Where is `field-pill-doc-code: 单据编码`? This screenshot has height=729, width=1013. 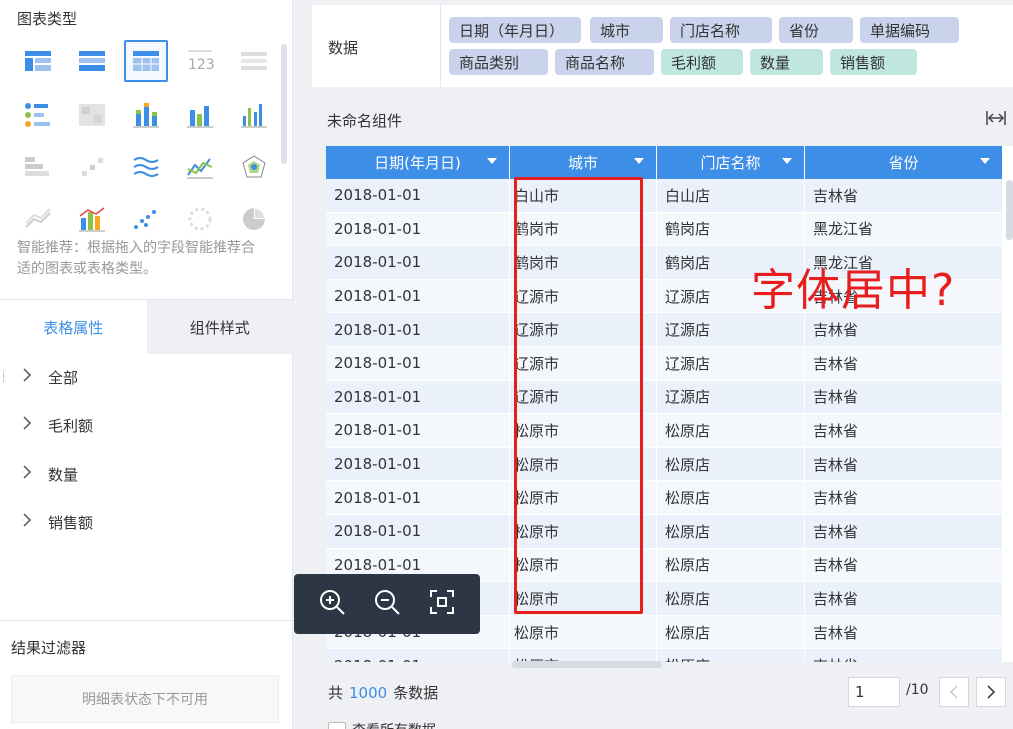 field-pill-doc-code: 单据编码 is located at coordinates (909, 30).